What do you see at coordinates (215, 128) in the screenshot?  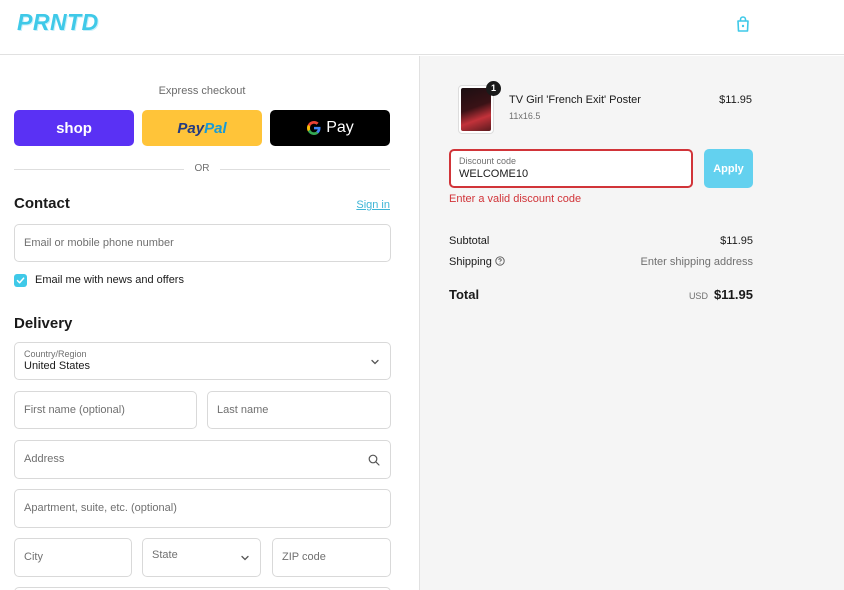 I see `paypal-label-part2: Pal` at bounding box center [215, 128].